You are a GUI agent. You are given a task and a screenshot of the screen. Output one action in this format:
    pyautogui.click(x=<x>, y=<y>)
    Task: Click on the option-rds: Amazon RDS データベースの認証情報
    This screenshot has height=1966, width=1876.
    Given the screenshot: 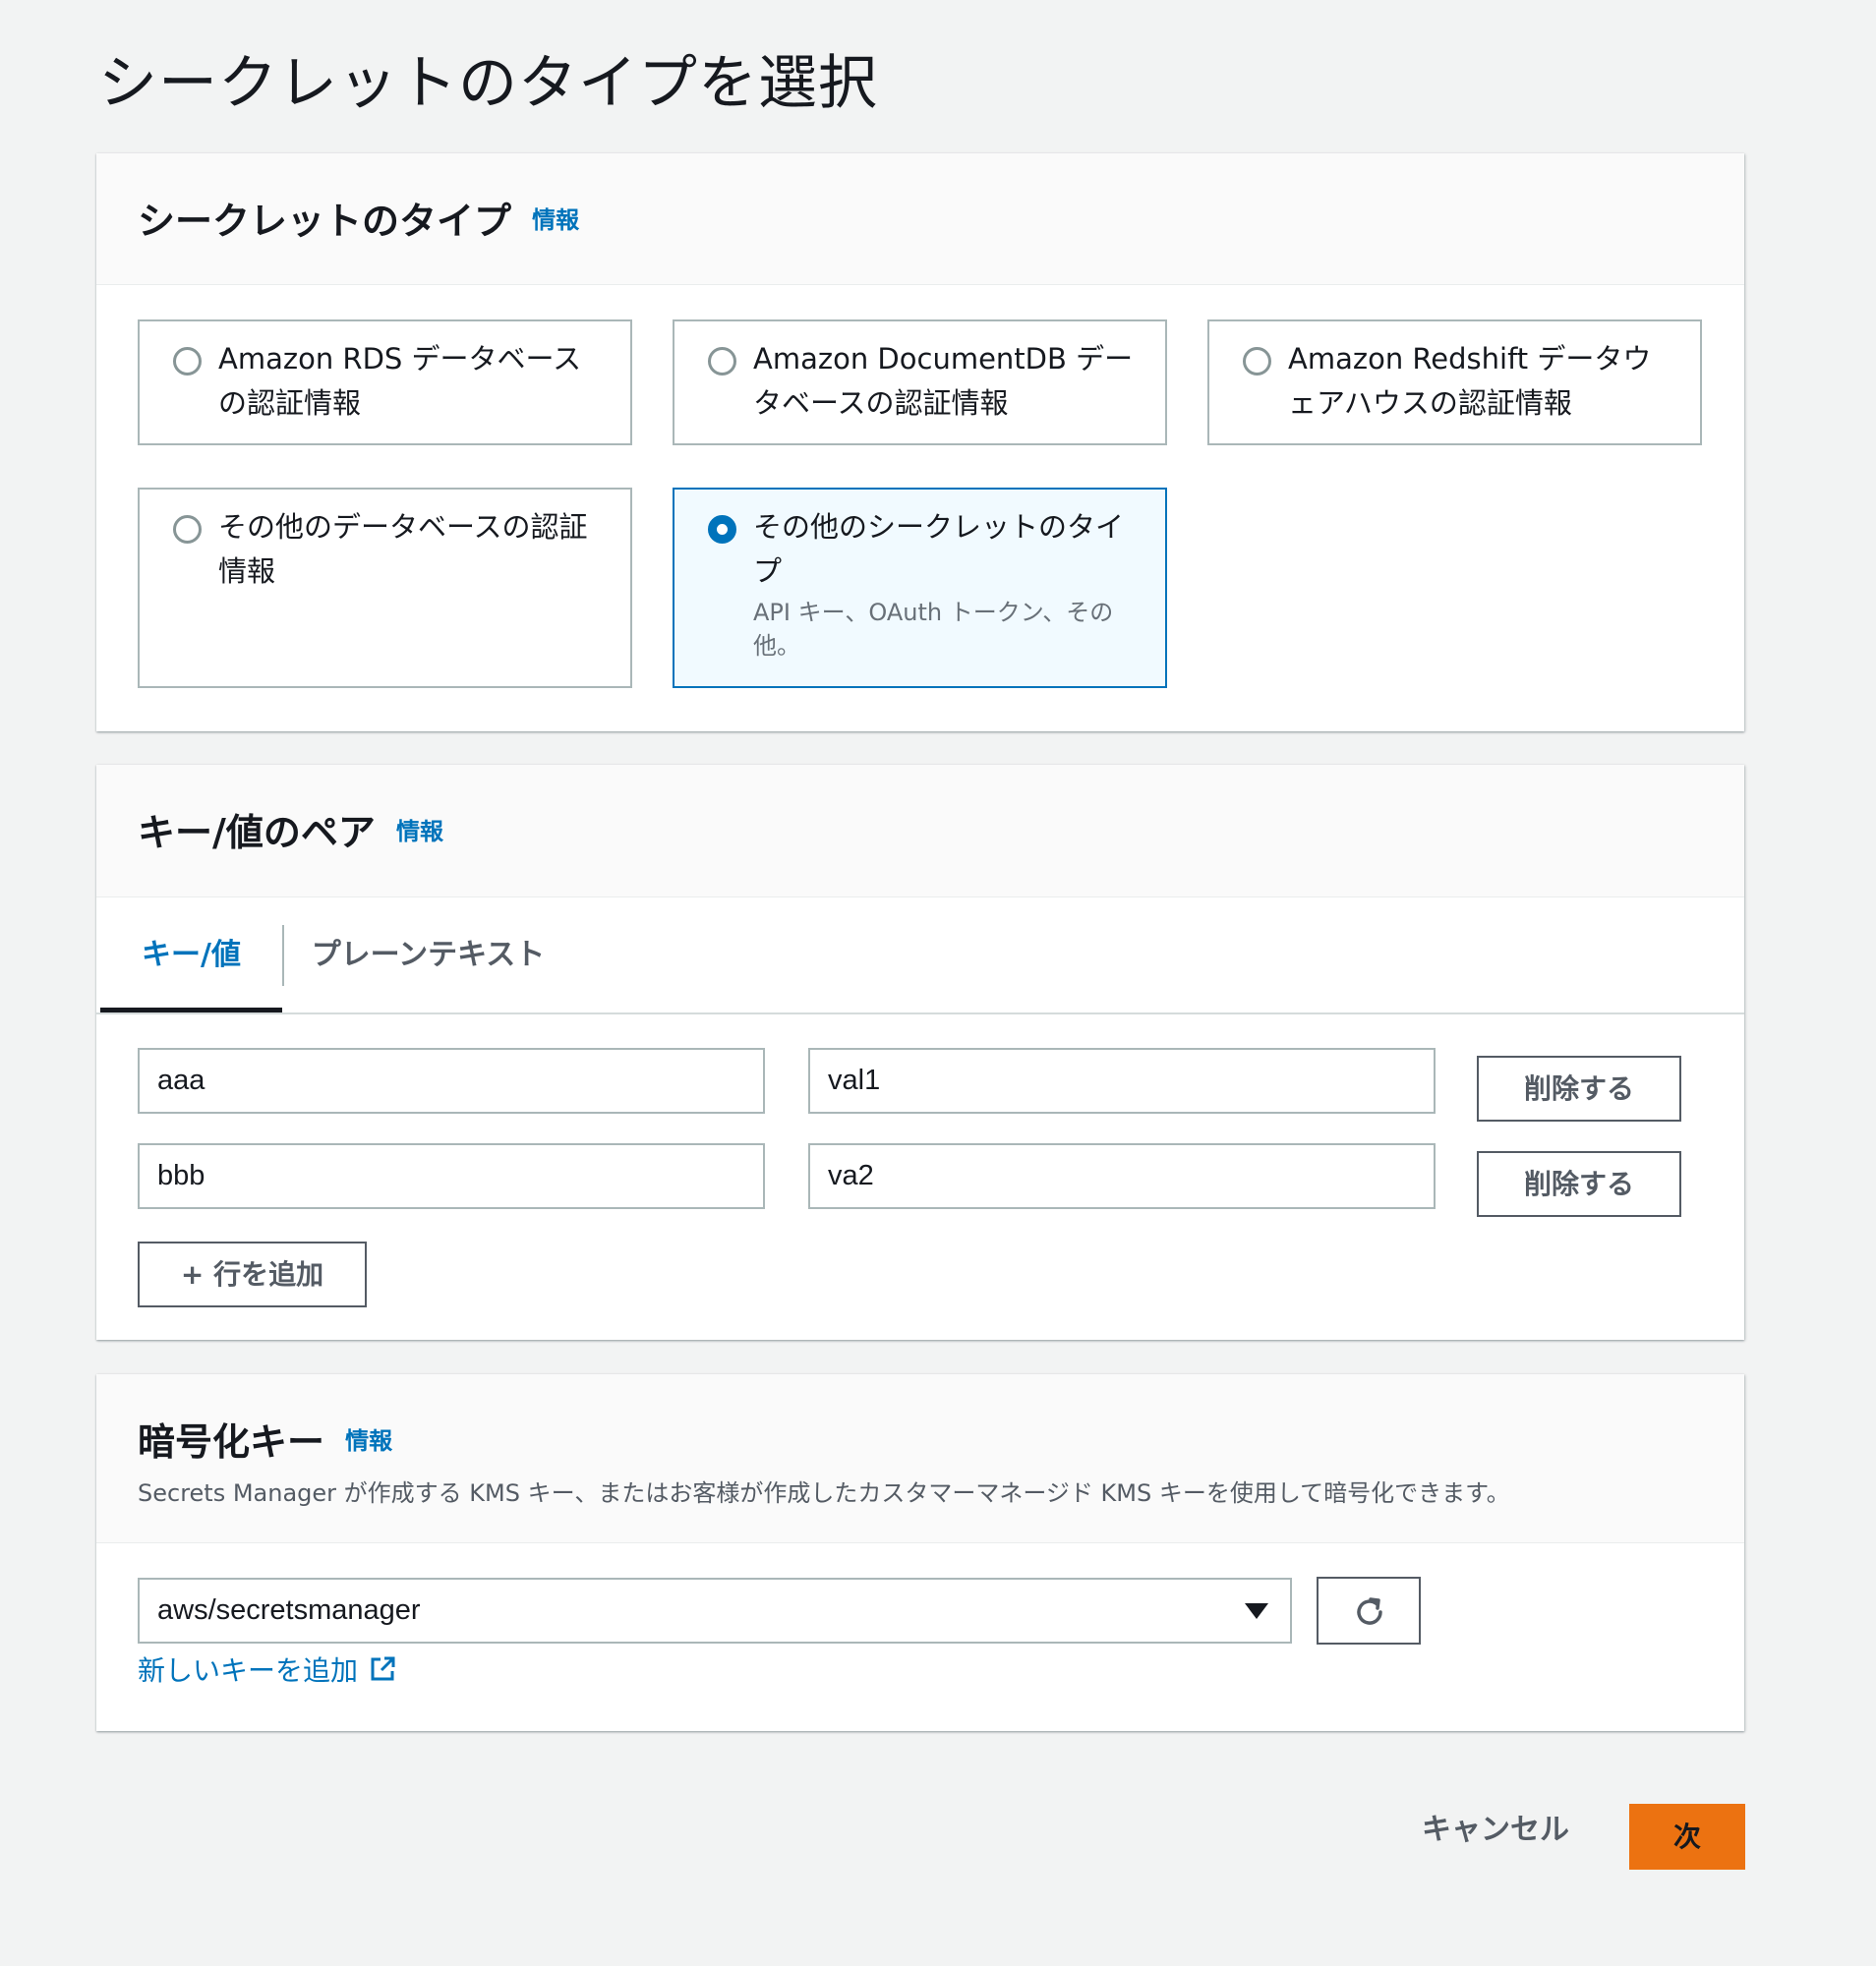 What is the action you would take?
    pyautogui.click(x=385, y=382)
    